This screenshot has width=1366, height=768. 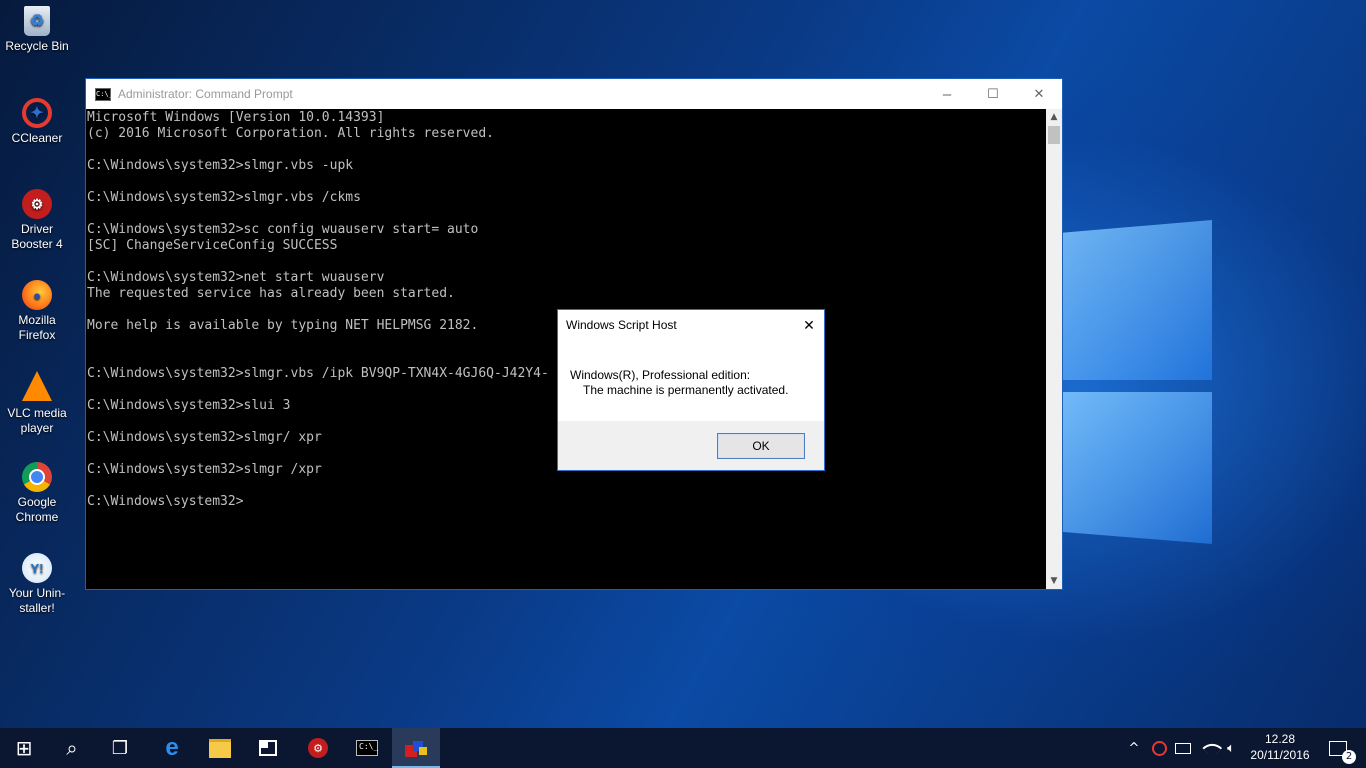 What do you see at coordinates (1054, 349) in the screenshot?
I see `cmd-scrollbar: ▲ ▼` at bounding box center [1054, 349].